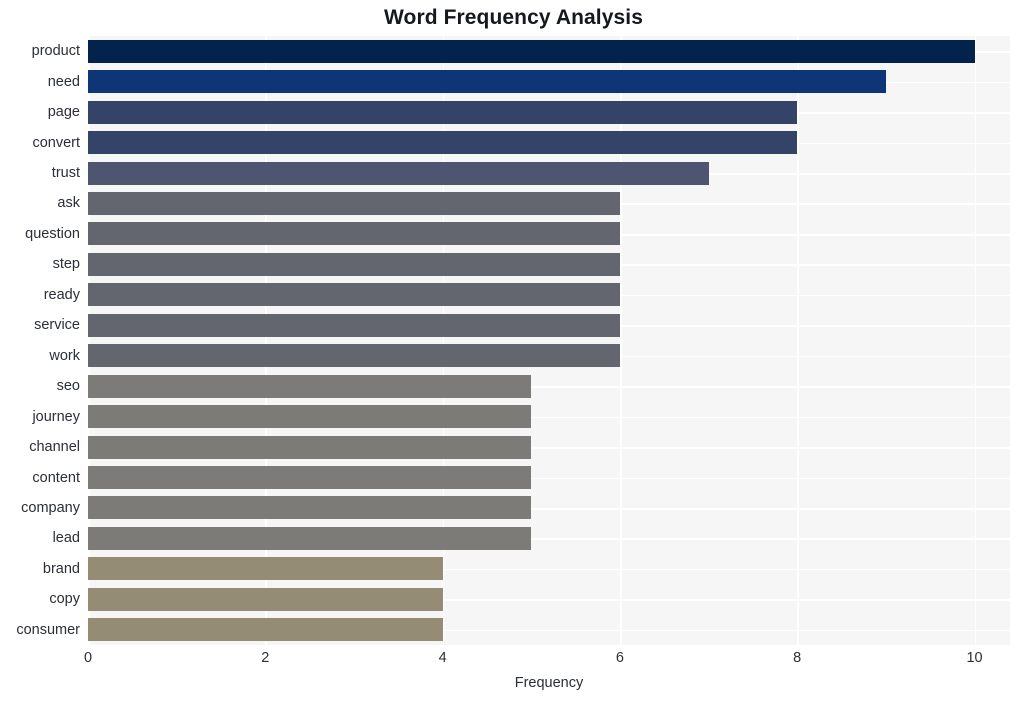 The width and height of the screenshot is (1027, 701). What do you see at coordinates (66, 264) in the screenshot?
I see `y-axis-tick-label: step` at bounding box center [66, 264].